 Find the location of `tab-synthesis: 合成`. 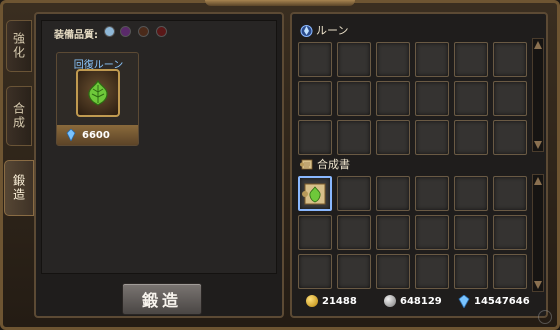

tab-synthesis: 合成 is located at coordinates (19, 116).